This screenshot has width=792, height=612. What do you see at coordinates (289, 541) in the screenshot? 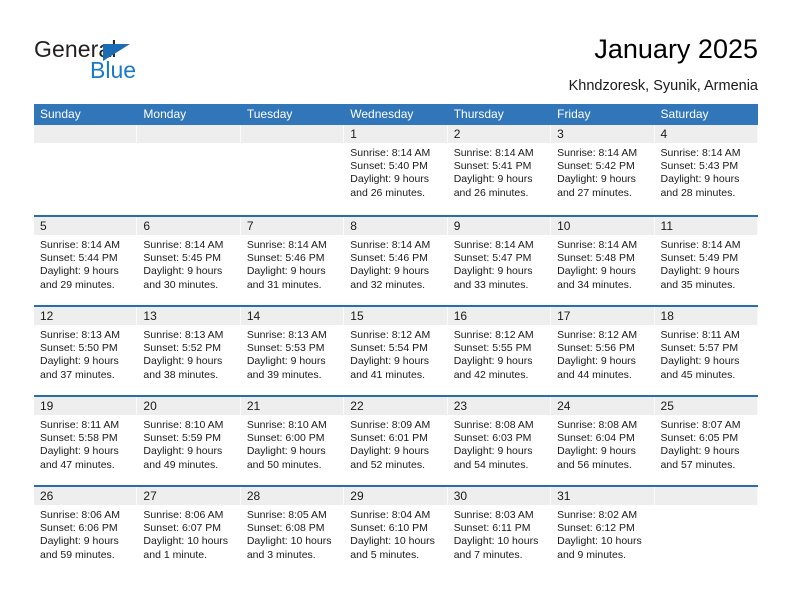
I see `daylight-text-line1: Daylight: 10 hours` at bounding box center [289, 541].